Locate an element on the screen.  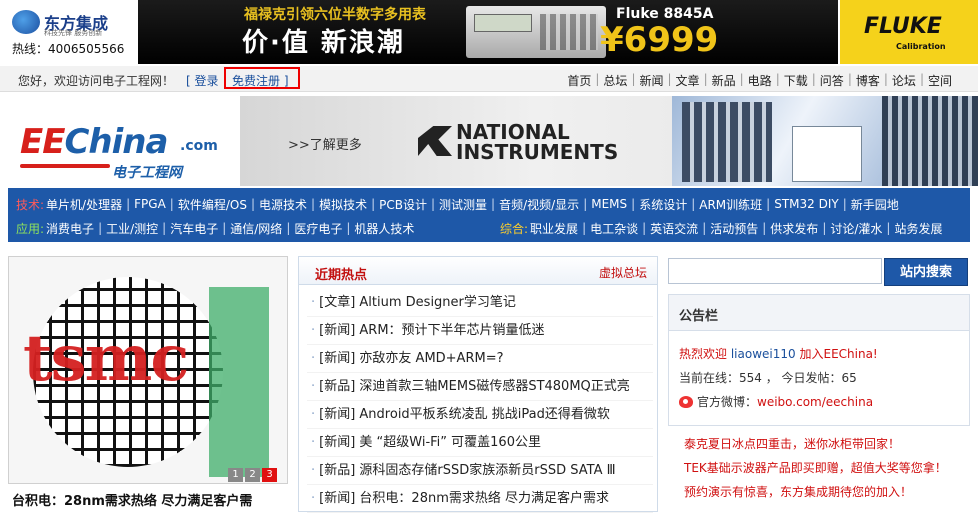
list-item: · [新闻] ARM：预计下半年芯片销量低迷 is located at coordinates (480, 331).